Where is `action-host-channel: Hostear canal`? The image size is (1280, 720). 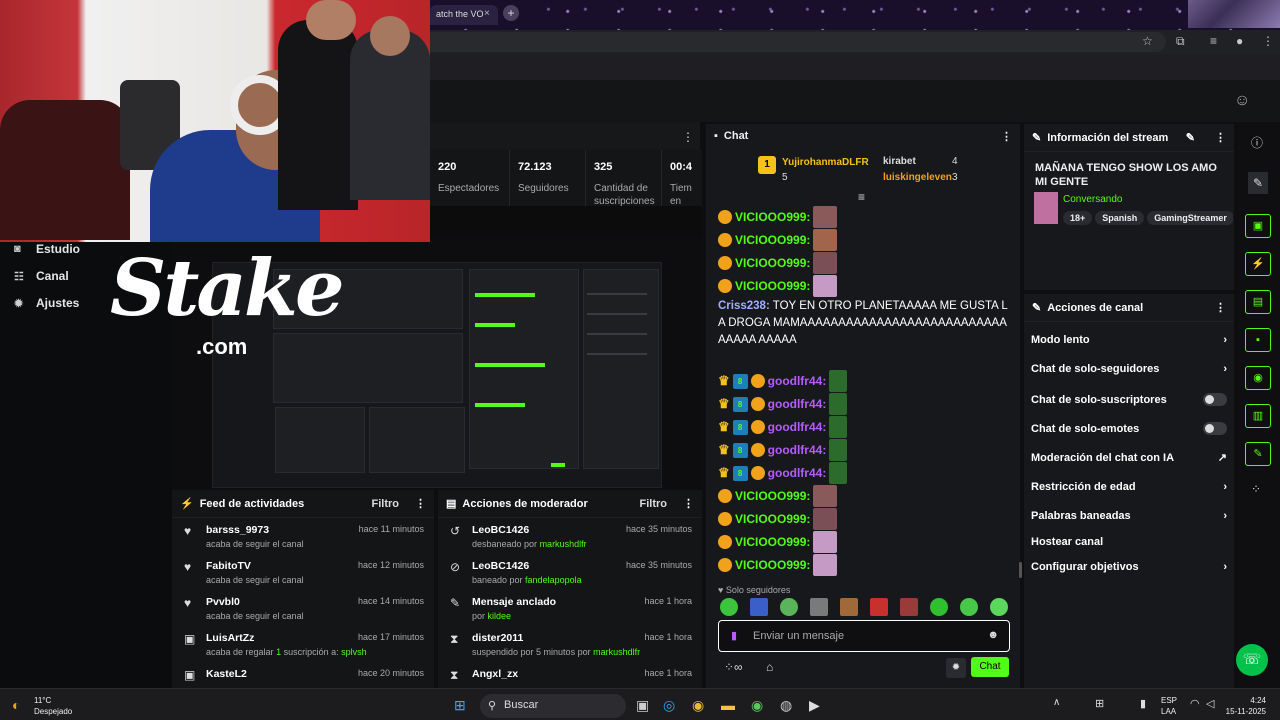 action-host-channel: Hostear canal is located at coordinates (1129, 542).